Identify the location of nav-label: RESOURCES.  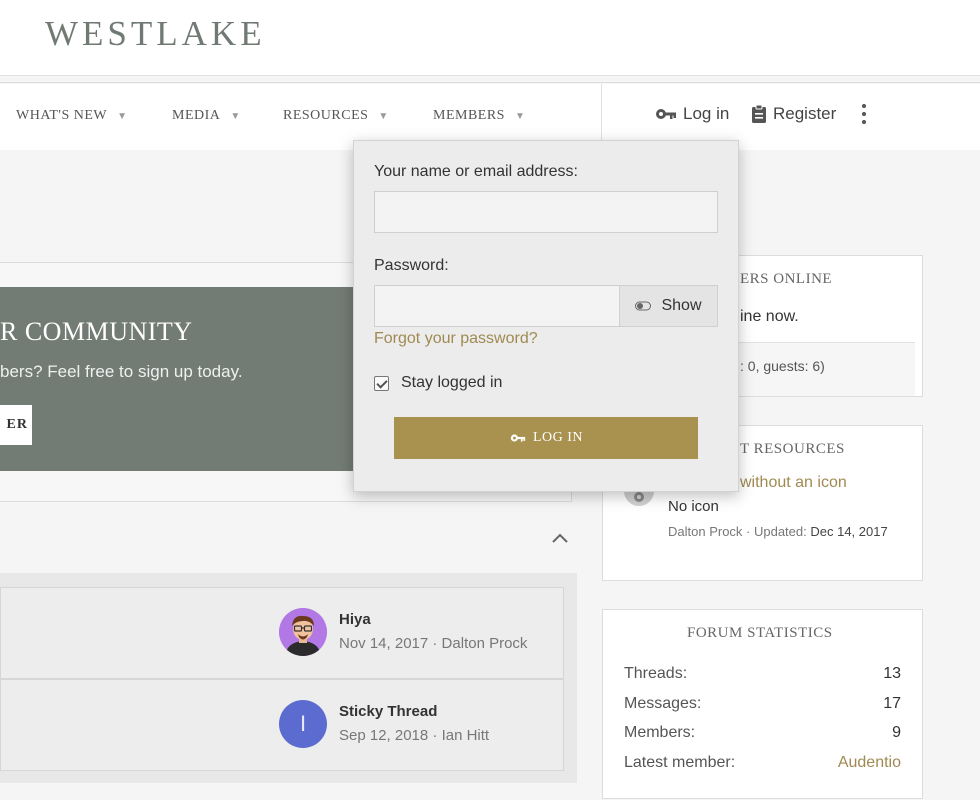
(326, 115).